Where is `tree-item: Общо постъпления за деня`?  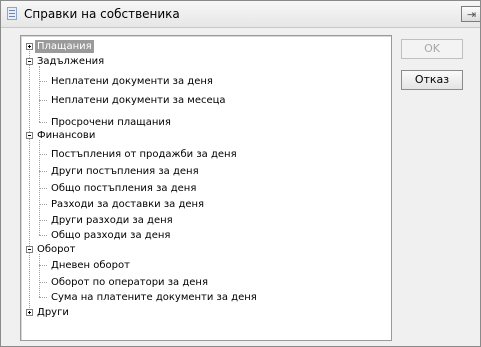
tree-item: Общо постъпления за деня is located at coordinates (123, 188).